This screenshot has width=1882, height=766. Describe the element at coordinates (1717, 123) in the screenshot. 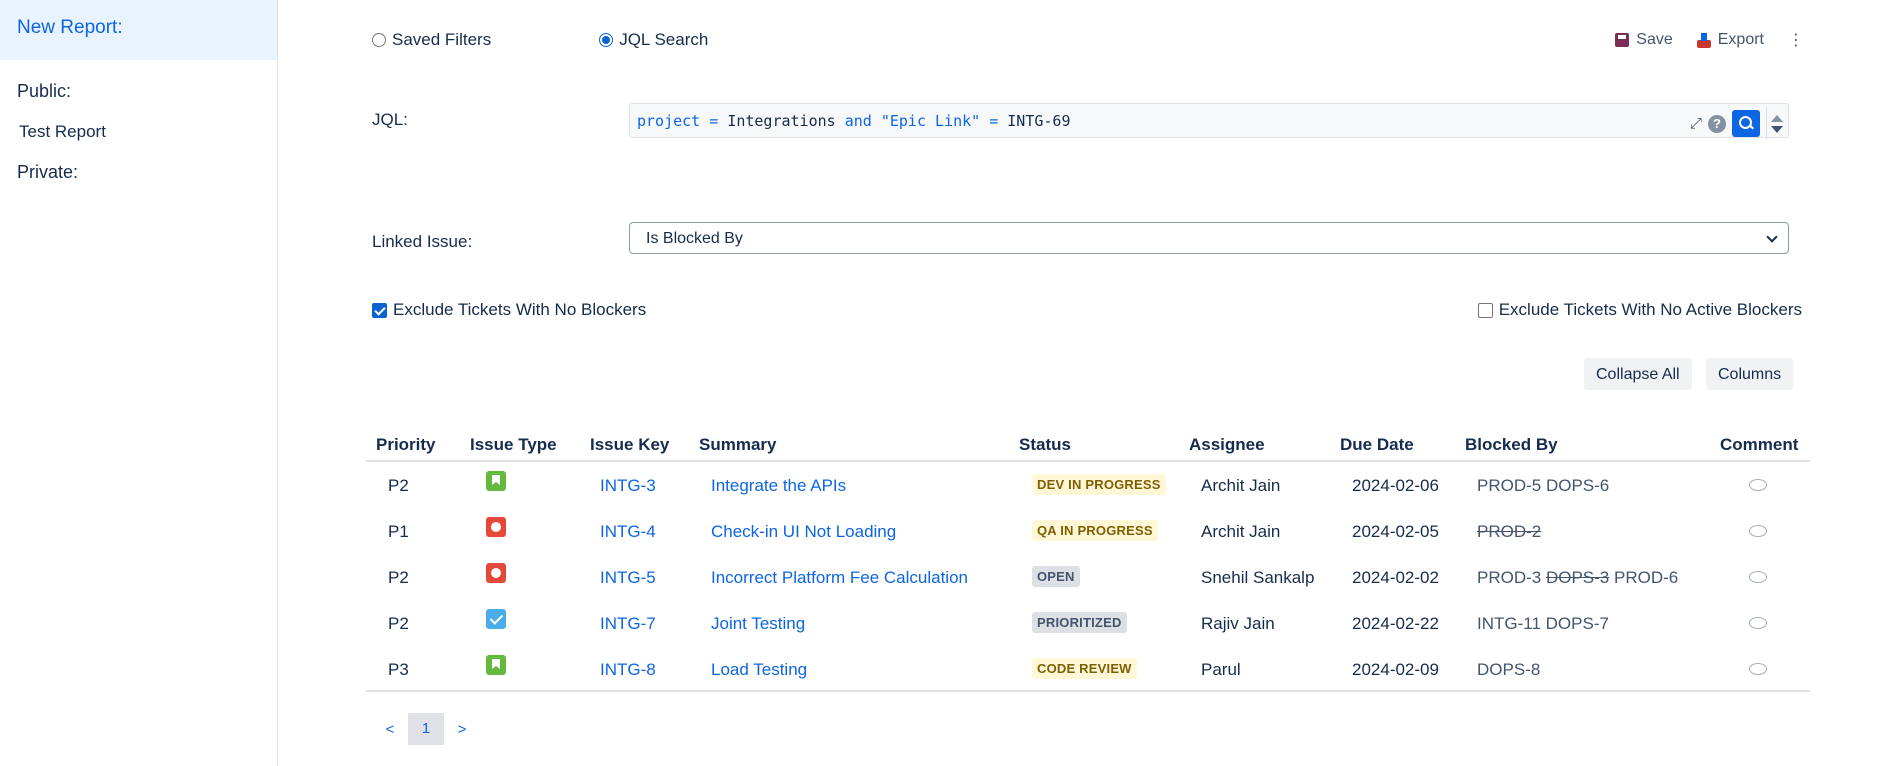

I see `help-icon: ?` at that location.